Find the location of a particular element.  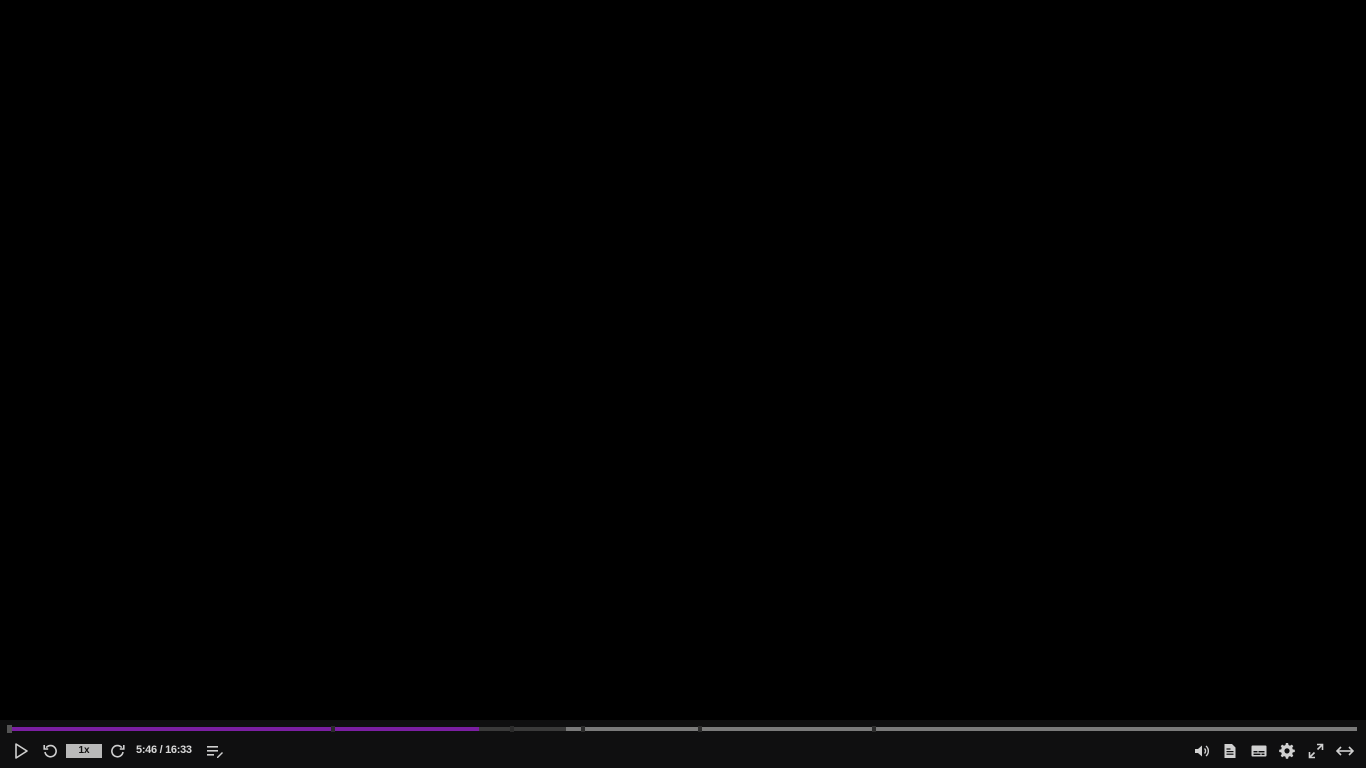

played-bar is located at coordinates (245, 729).